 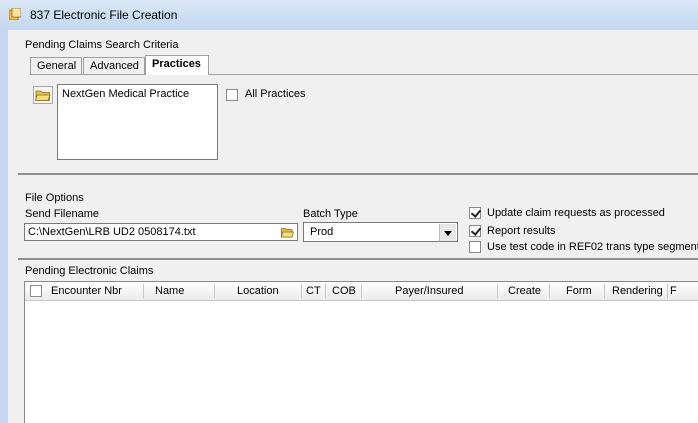 I want to click on browse-folder-icon, so click(x=287, y=232).